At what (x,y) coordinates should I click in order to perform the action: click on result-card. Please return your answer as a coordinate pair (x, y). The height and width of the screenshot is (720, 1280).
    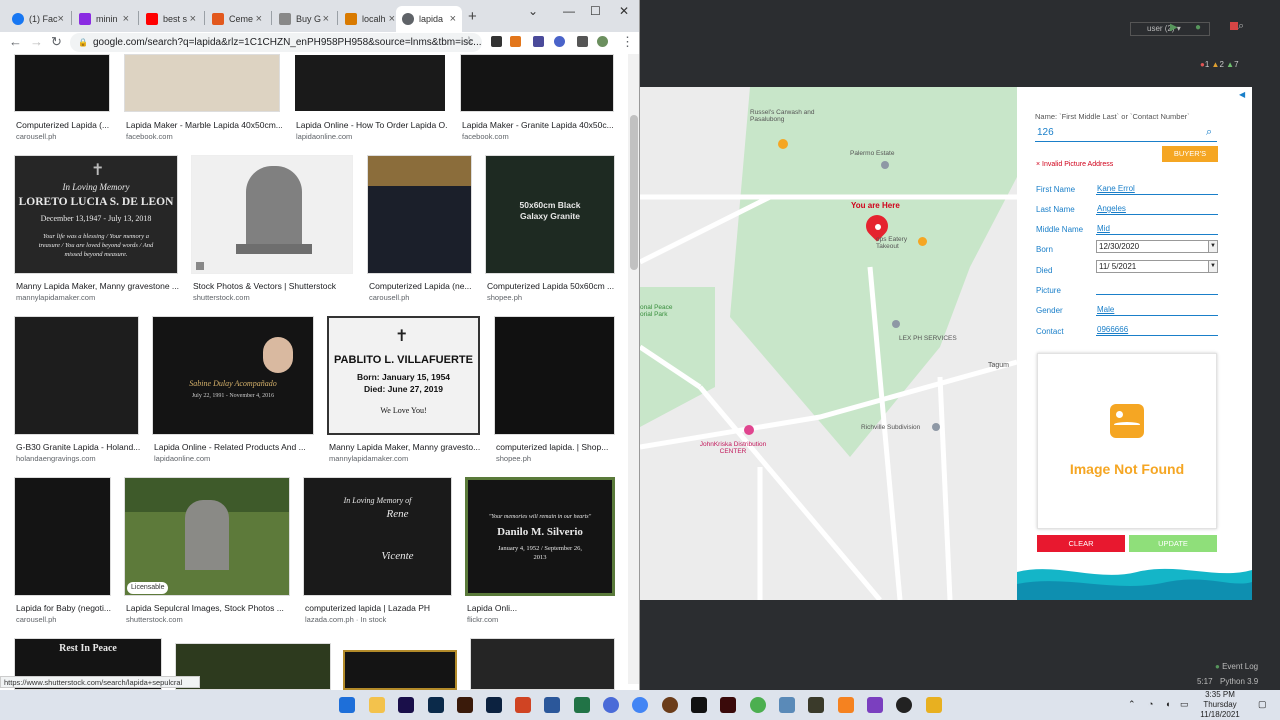
    Looking at the image, I should click on (542, 664).